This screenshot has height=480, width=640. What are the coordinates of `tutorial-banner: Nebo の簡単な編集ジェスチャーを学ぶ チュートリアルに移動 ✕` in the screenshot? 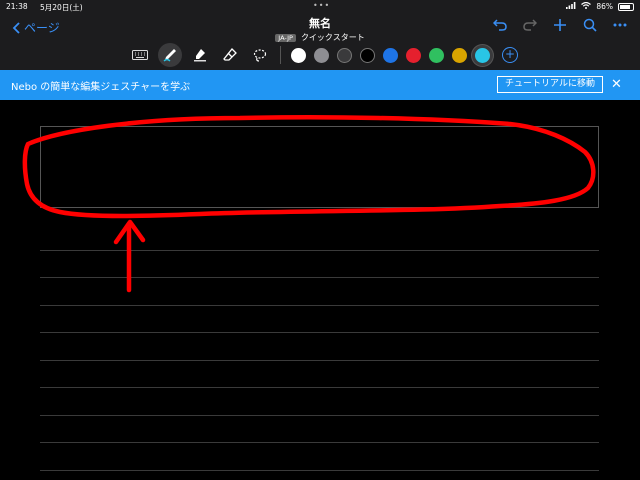 It's located at (320, 85).